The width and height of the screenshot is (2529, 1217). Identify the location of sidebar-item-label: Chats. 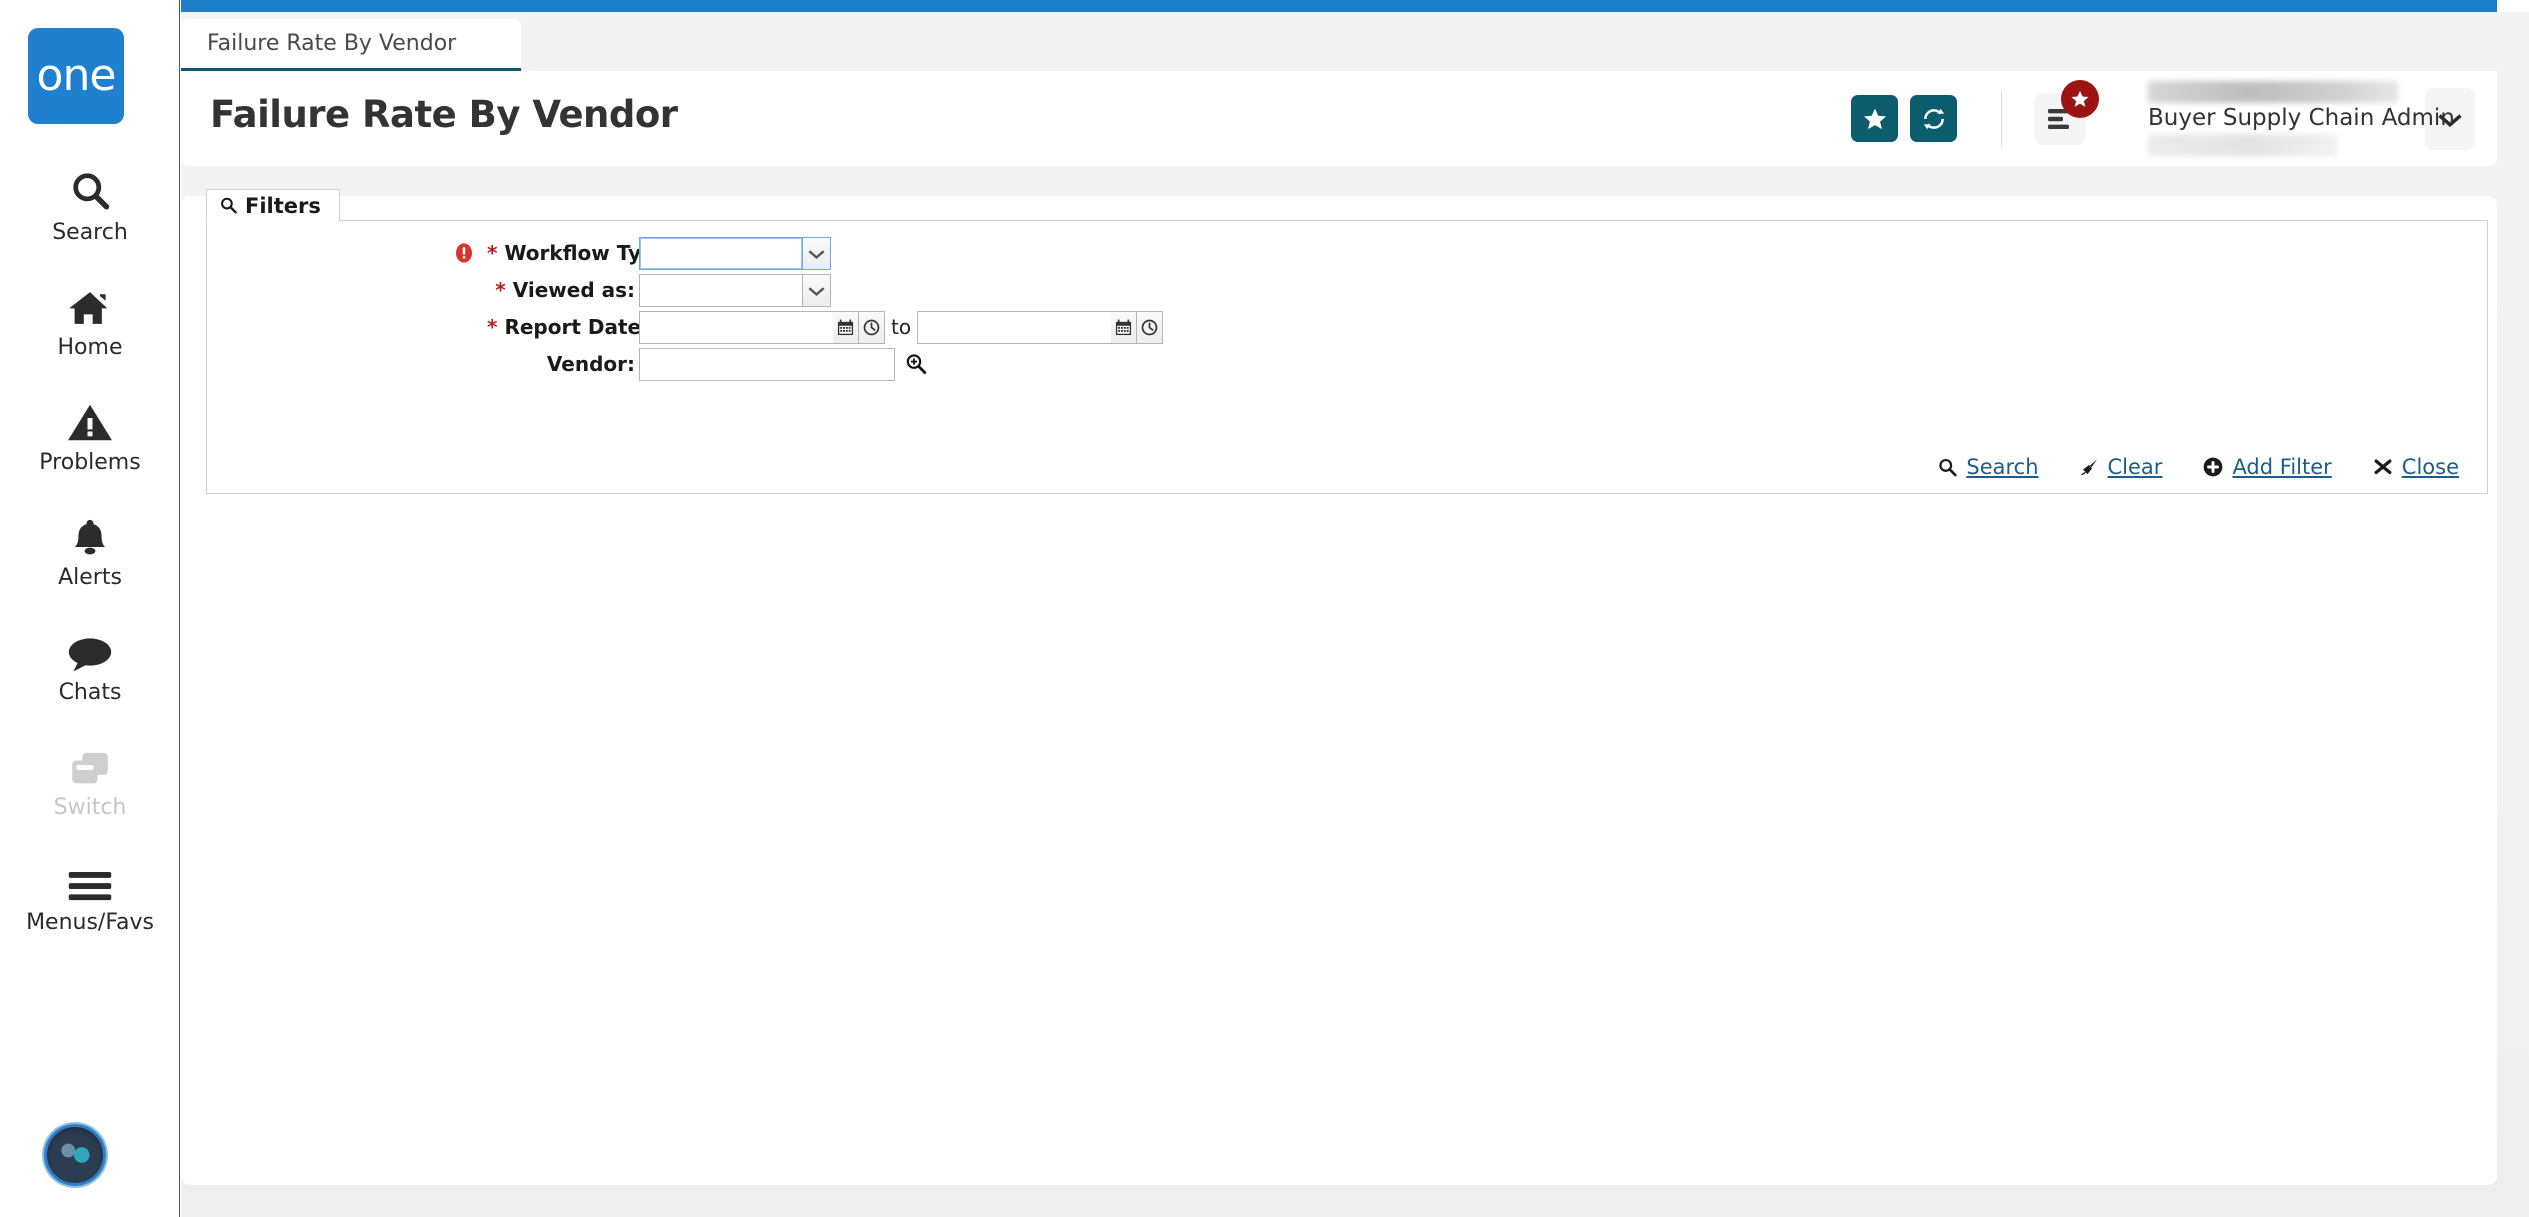
(90, 692).